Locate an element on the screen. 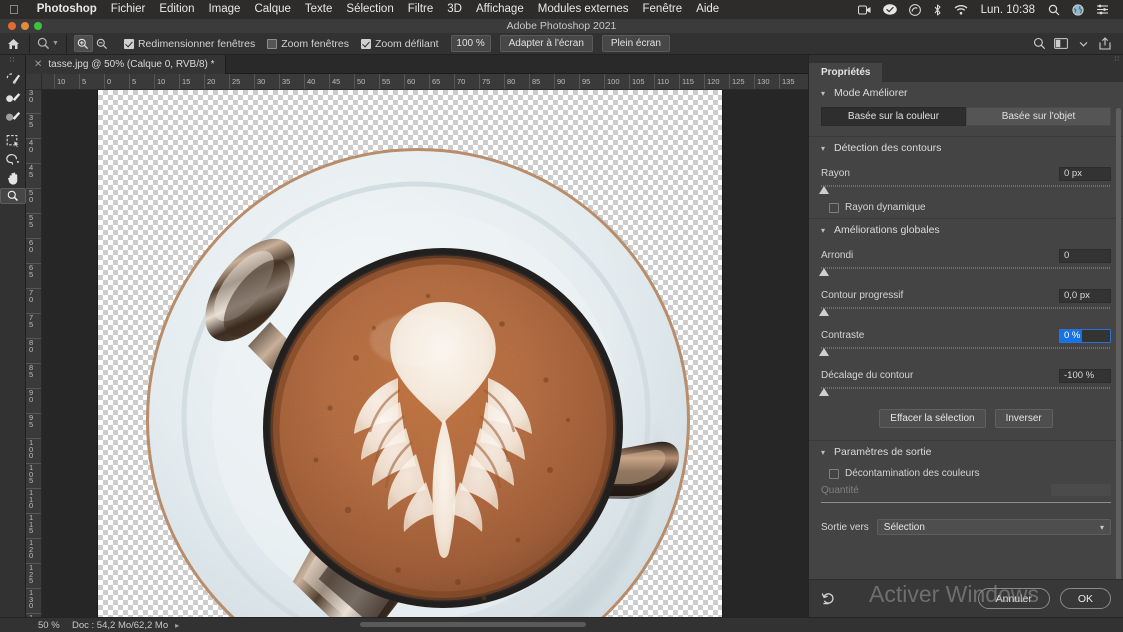 The height and width of the screenshot is (632, 1123). arrondi-slider is located at coordinates (965, 273).